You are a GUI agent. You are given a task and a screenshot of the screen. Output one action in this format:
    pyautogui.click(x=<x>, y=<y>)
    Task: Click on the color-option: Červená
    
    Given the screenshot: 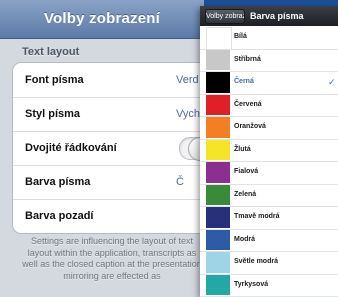 What is the action you would take?
    pyautogui.click(x=269, y=105)
    